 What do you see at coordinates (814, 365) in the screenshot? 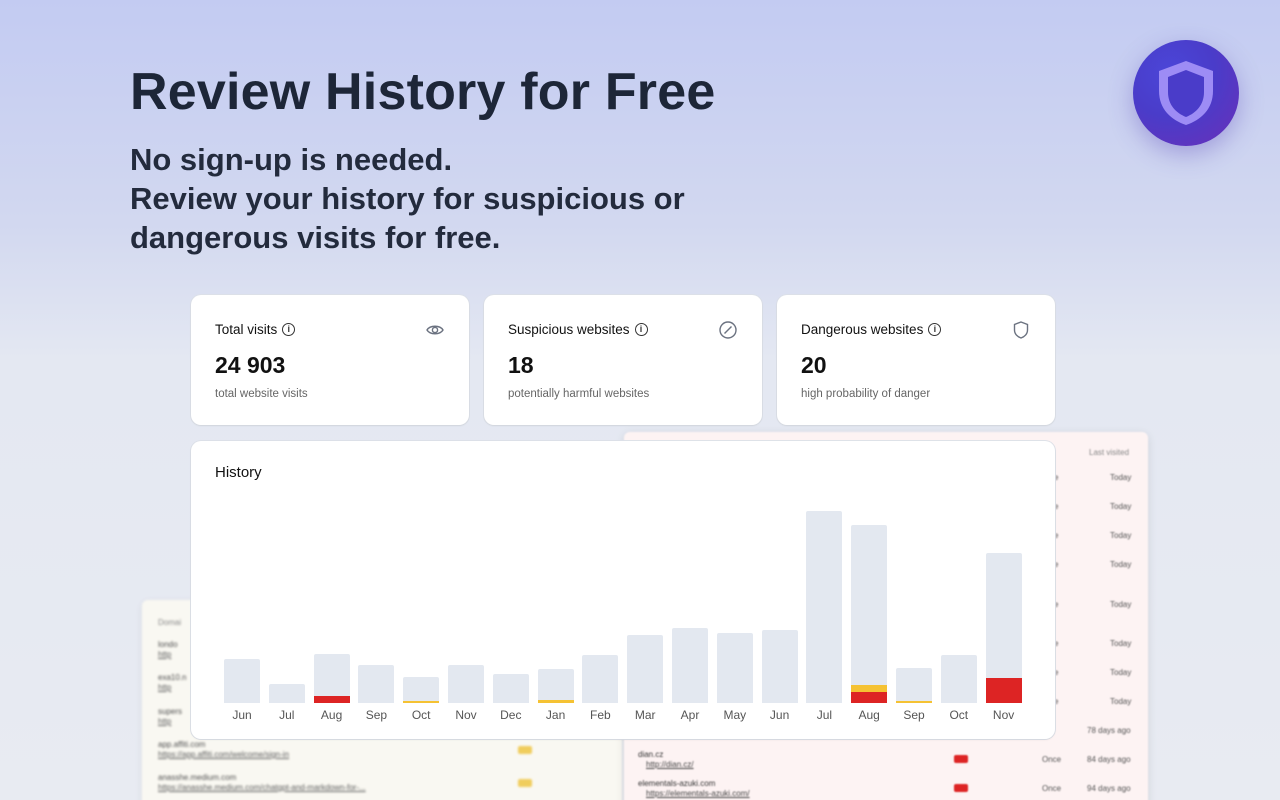
I see `stat-value: 20` at bounding box center [814, 365].